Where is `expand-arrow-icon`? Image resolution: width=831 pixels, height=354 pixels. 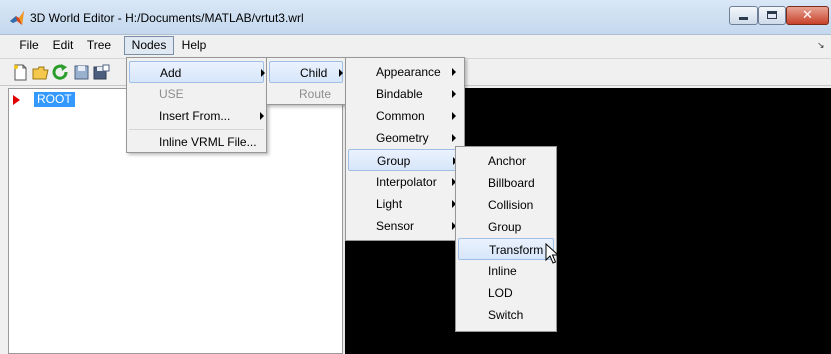
expand-arrow-icon is located at coordinates (16, 100).